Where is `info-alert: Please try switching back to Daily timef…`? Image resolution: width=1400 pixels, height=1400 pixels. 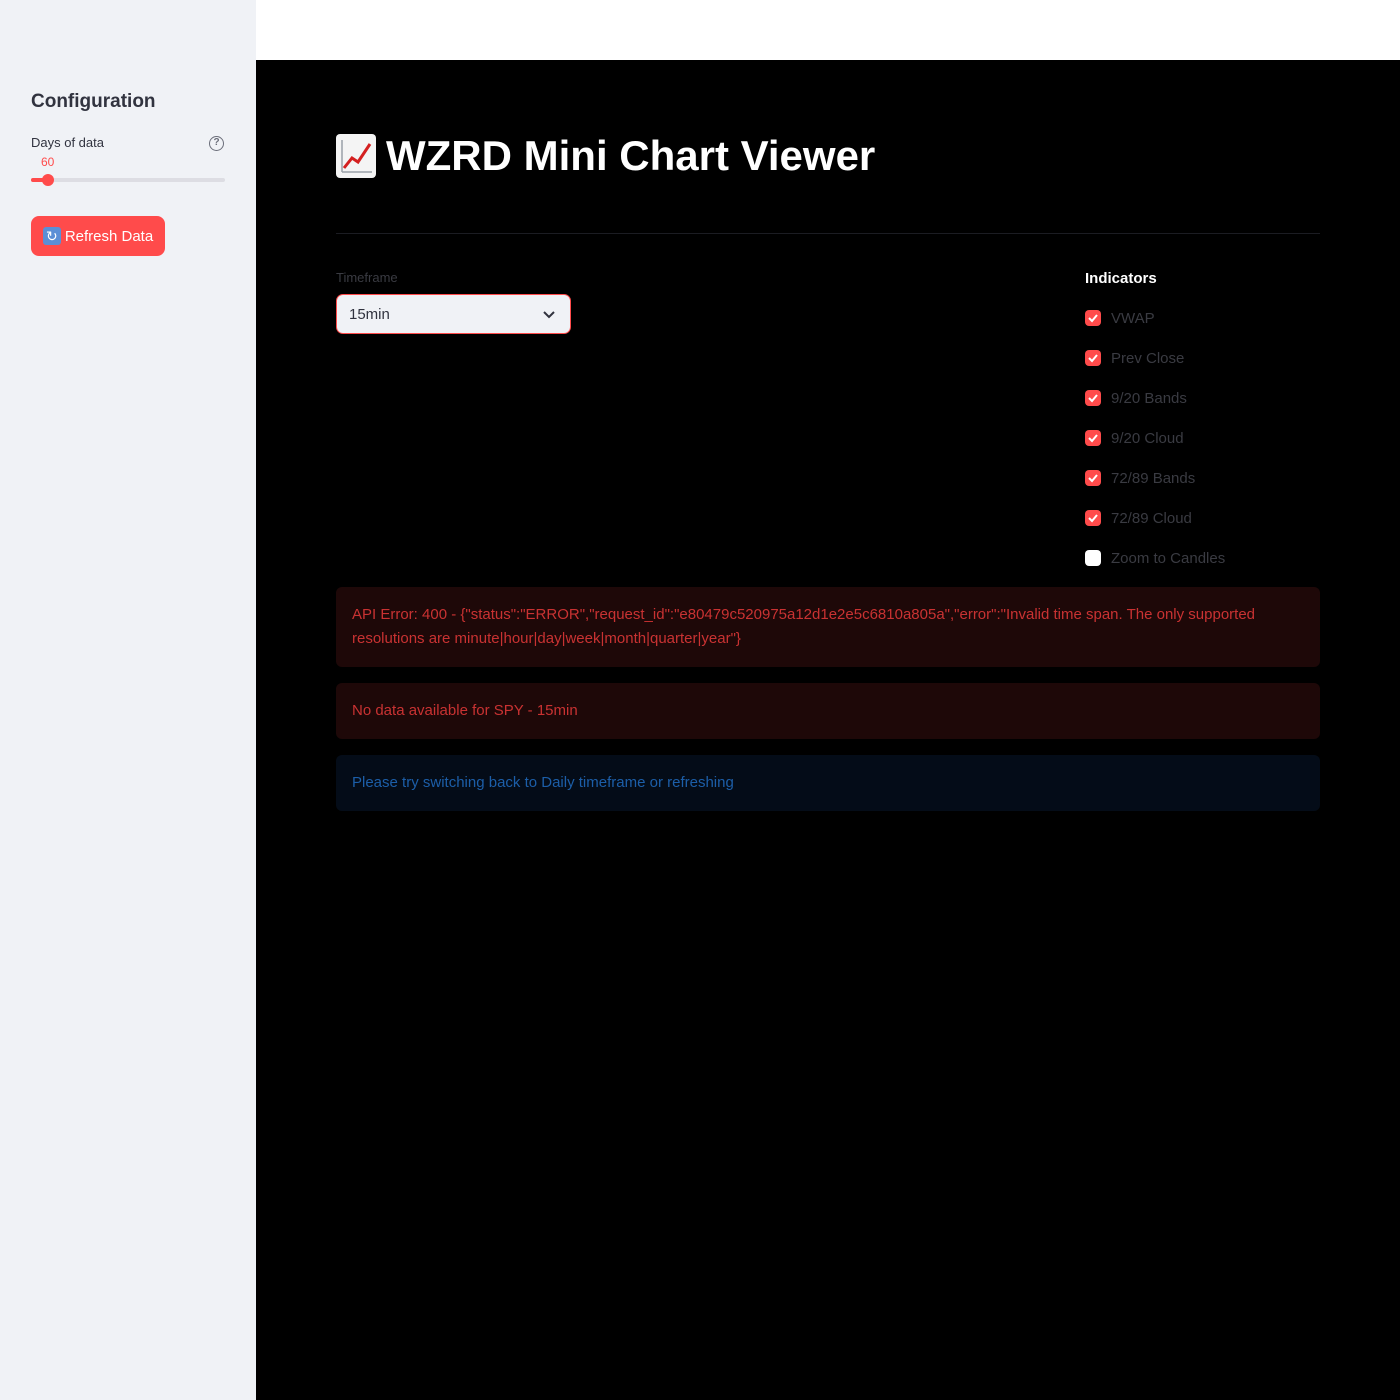 info-alert: Please try switching back to Daily timef… is located at coordinates (828, 783).